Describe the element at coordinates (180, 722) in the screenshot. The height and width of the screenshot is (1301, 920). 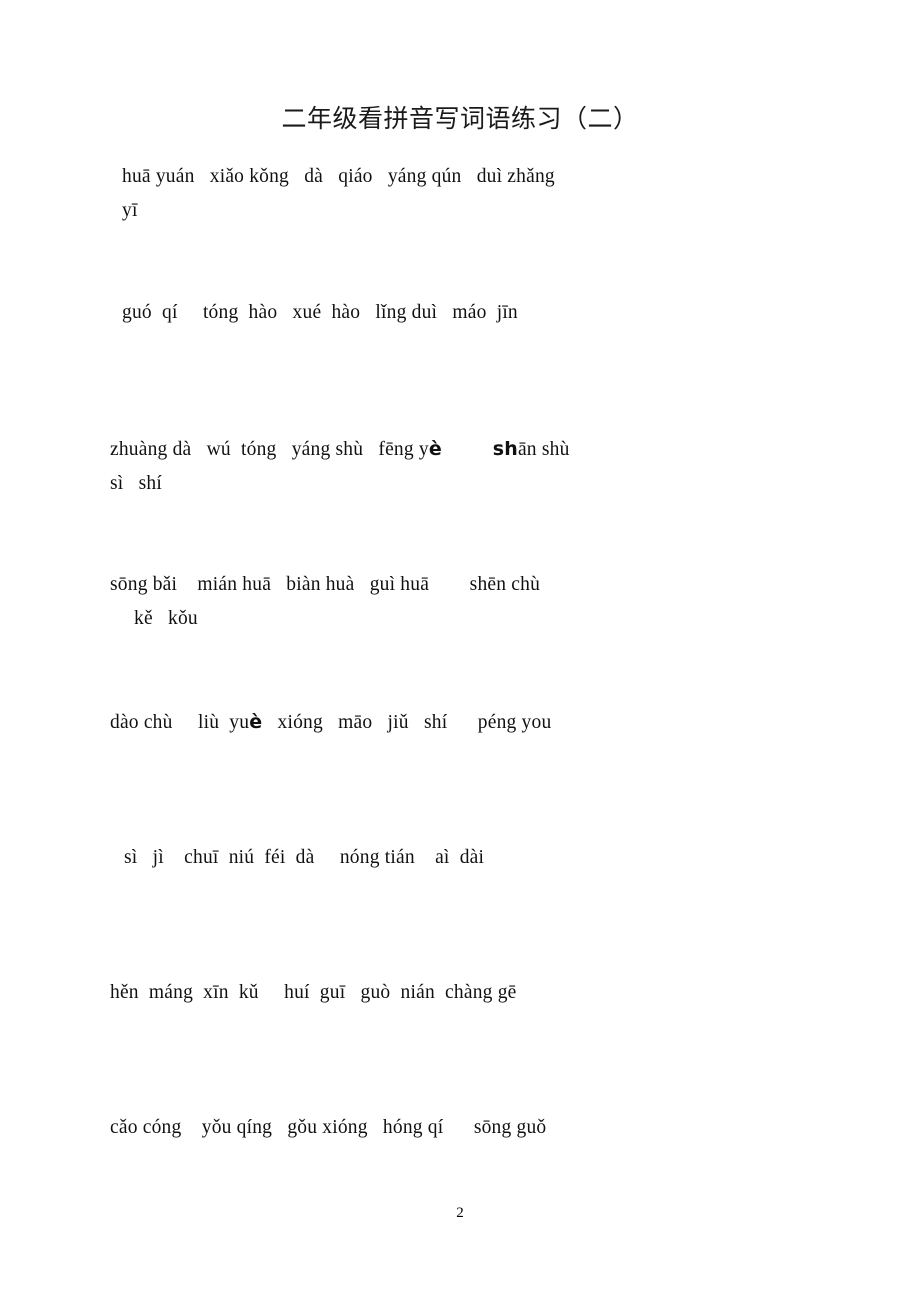
I see `pinyin-text: dào chù liù yu` at that location.